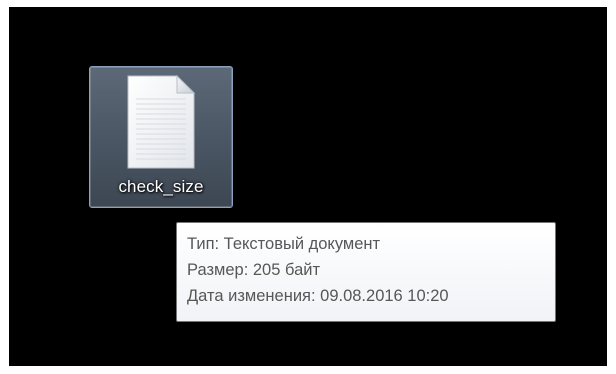 Image resolution: width=616 pixels, height=374 pixels. I want to click on file-item-check-size: check_size, so click(161, 137).